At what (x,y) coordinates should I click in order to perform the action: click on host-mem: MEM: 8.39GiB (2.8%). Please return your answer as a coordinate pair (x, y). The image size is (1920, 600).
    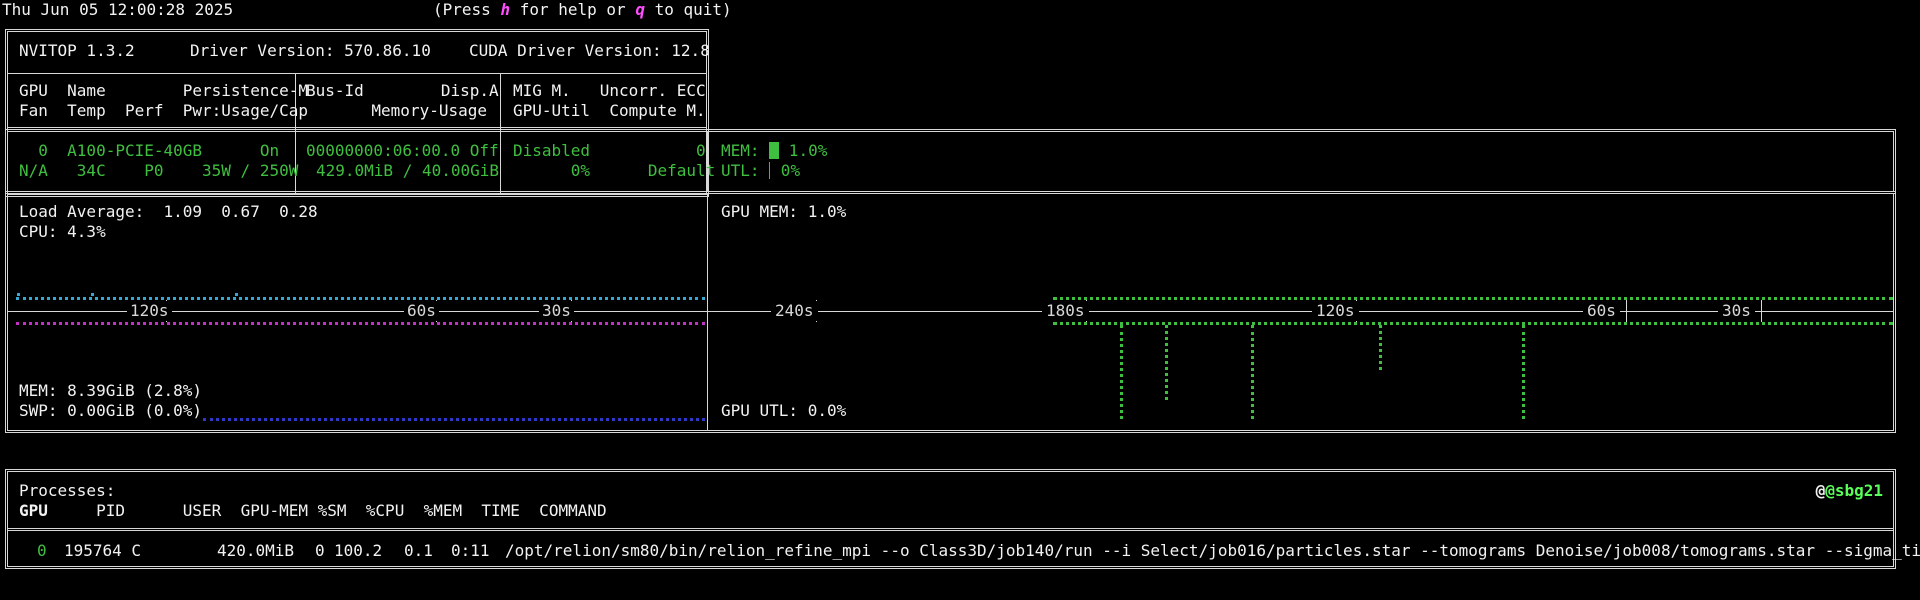
    Looking at the image, I should click on (111, 390).